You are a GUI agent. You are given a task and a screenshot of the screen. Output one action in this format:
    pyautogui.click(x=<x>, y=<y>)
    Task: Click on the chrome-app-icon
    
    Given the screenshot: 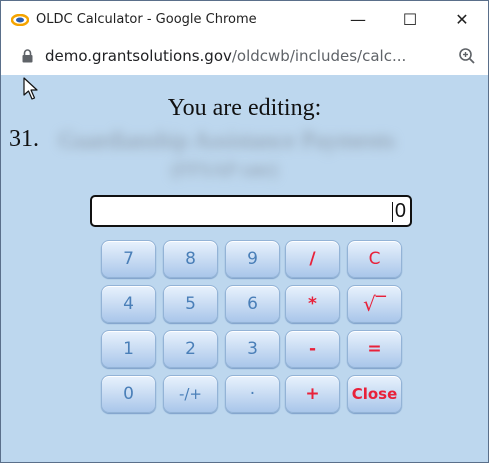 What is the action you would take?
    pyautogui.click(x=20, y=20)
    